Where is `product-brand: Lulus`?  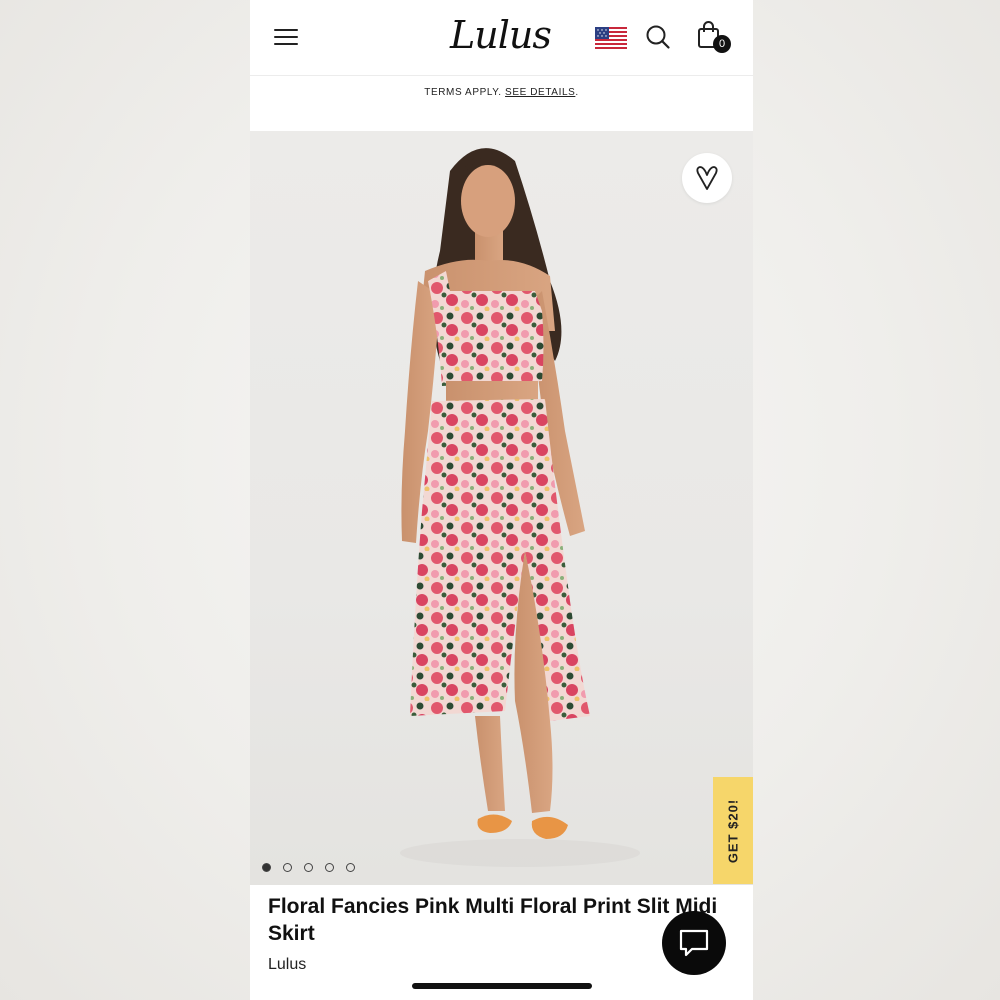 product-brand: Lulus is located at coordinates (287, 965).